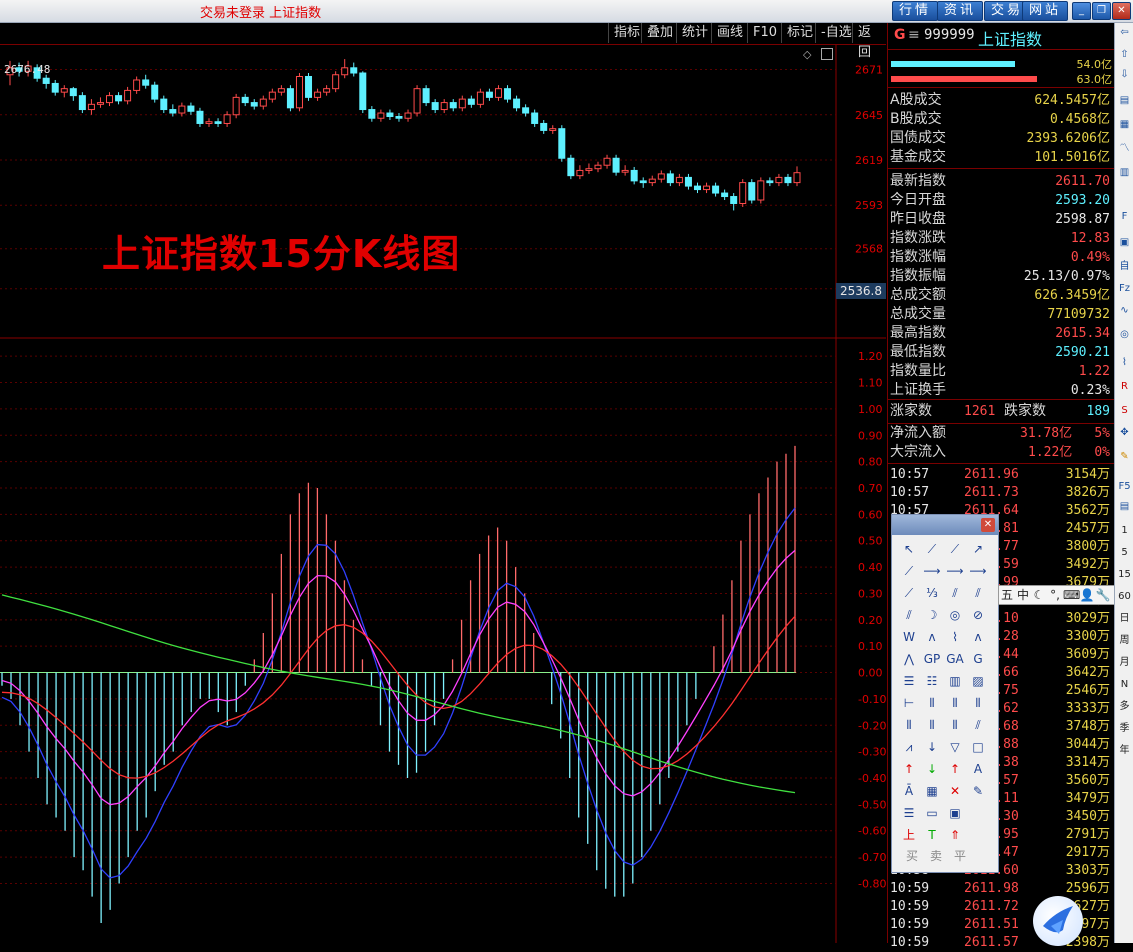 The height and width of the screenshot is (952, 1133). What do you see at coordinates (955, 747) in the screenshot?
I see `draw-tool-icon: ▽` at bounding box center [955, 747].